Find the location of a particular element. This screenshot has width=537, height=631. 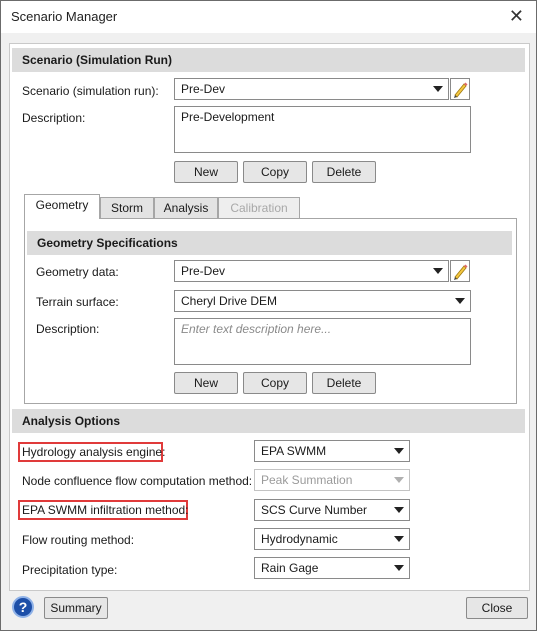

edit-scenario-button is located at coordinates (460, 89).